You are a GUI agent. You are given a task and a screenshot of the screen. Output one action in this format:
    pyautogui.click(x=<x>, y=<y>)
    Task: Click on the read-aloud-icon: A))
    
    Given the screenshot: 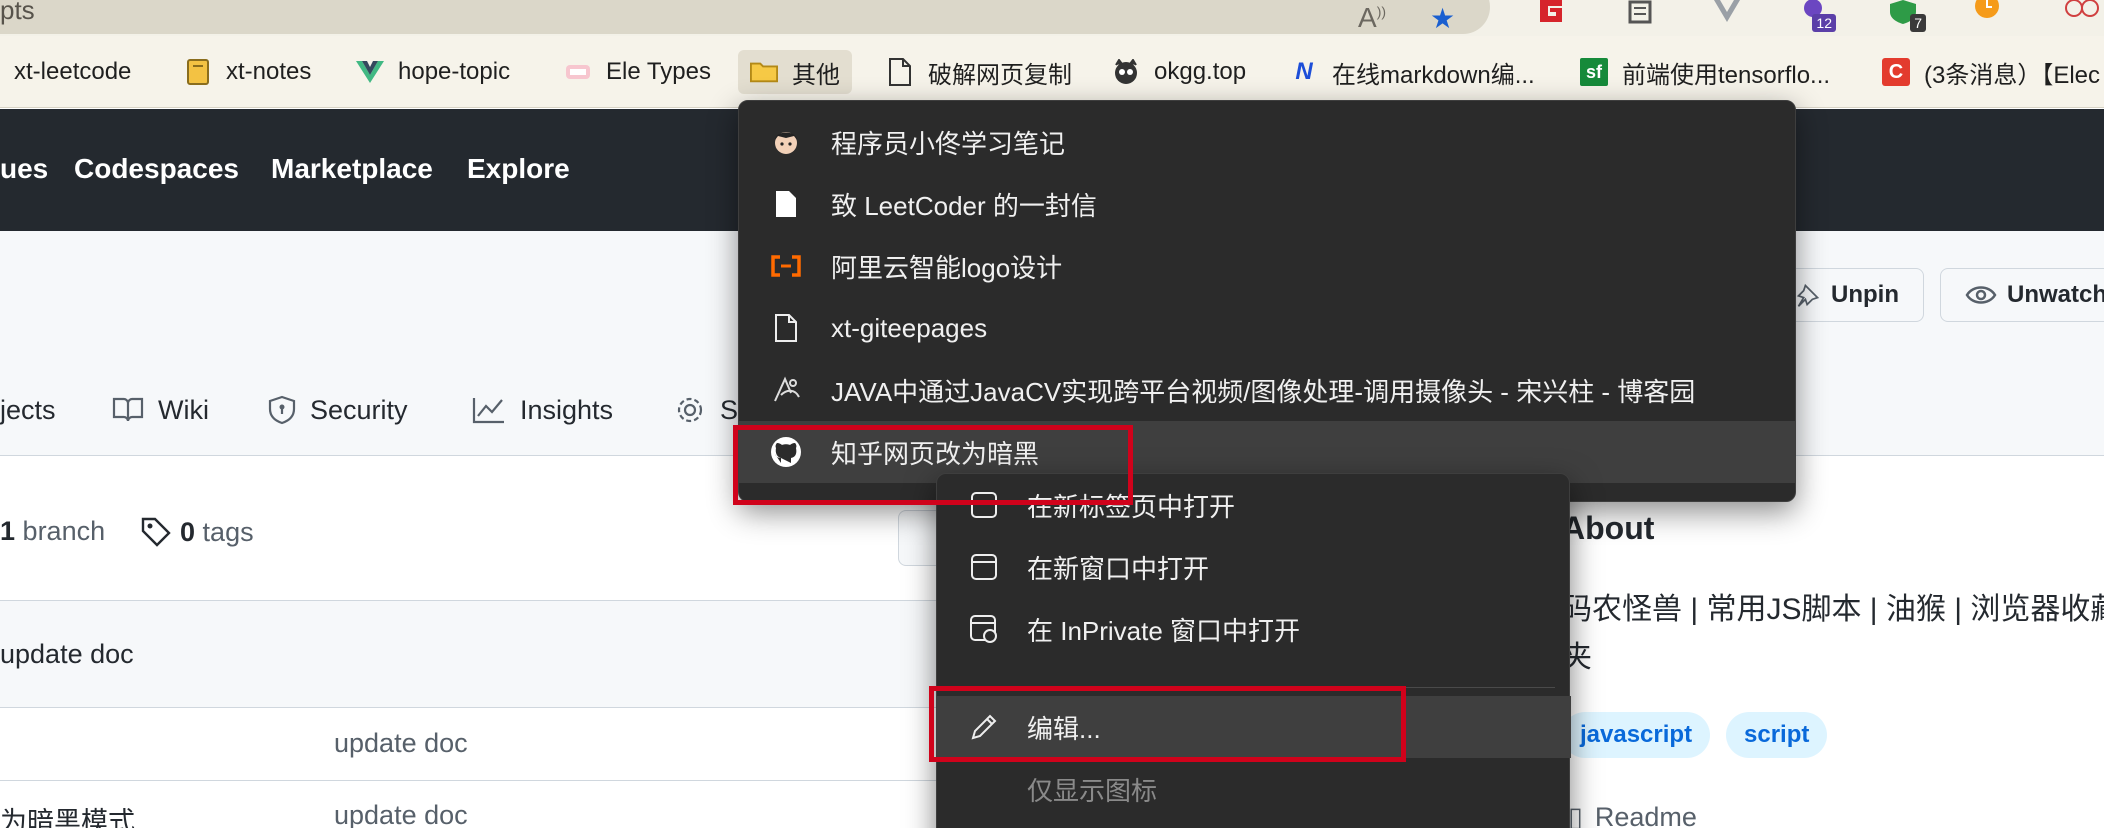 What is the action you would take?
    pyautogui.click(x=1372, y=18)
    